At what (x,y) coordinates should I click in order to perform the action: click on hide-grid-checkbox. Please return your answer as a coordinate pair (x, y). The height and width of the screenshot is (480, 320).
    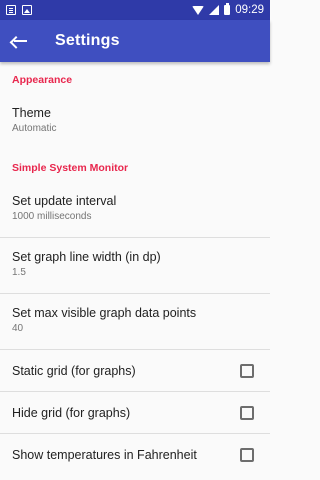
    Looking at the image, I should click on (247, 412).